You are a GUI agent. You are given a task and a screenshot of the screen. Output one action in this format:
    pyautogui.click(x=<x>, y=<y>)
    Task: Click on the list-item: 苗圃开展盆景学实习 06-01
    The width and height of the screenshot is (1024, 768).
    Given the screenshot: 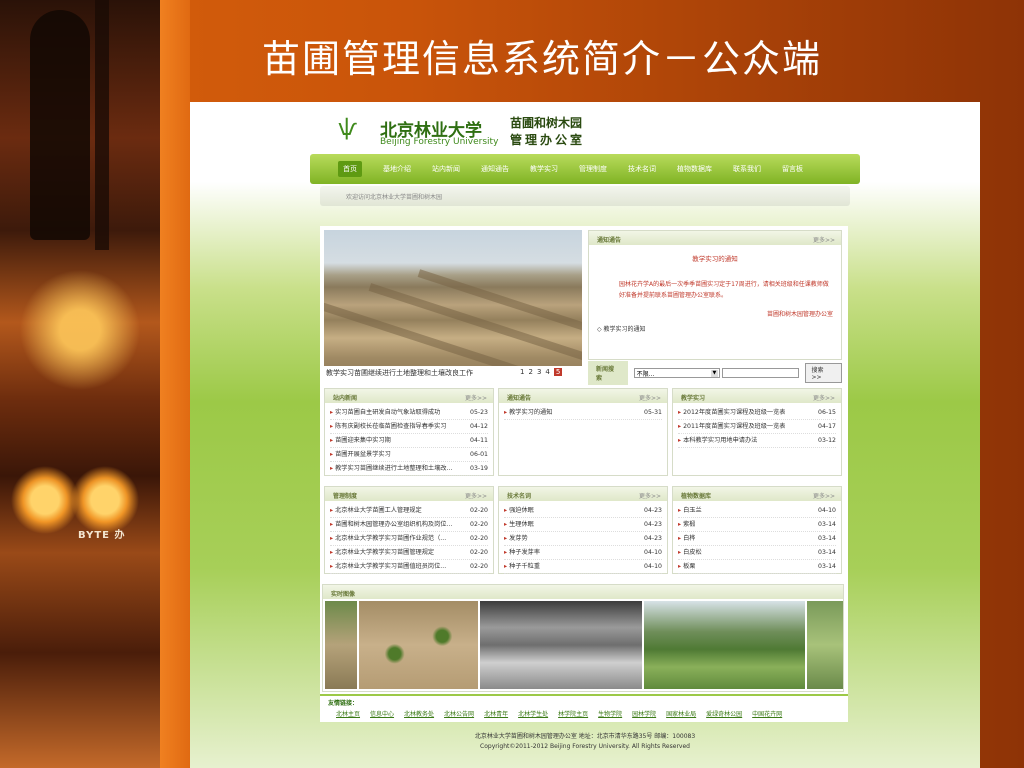 What is the action you would take?
    pyautogui.click(x=409, y=455)
    